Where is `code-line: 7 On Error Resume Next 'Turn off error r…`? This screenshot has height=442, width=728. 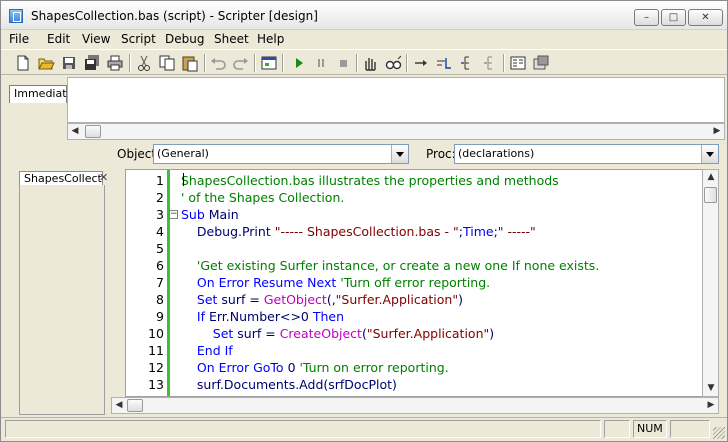 code-line: 7 On Error Resume Next 'Turn off error r… is located at coordinates (422, 282).